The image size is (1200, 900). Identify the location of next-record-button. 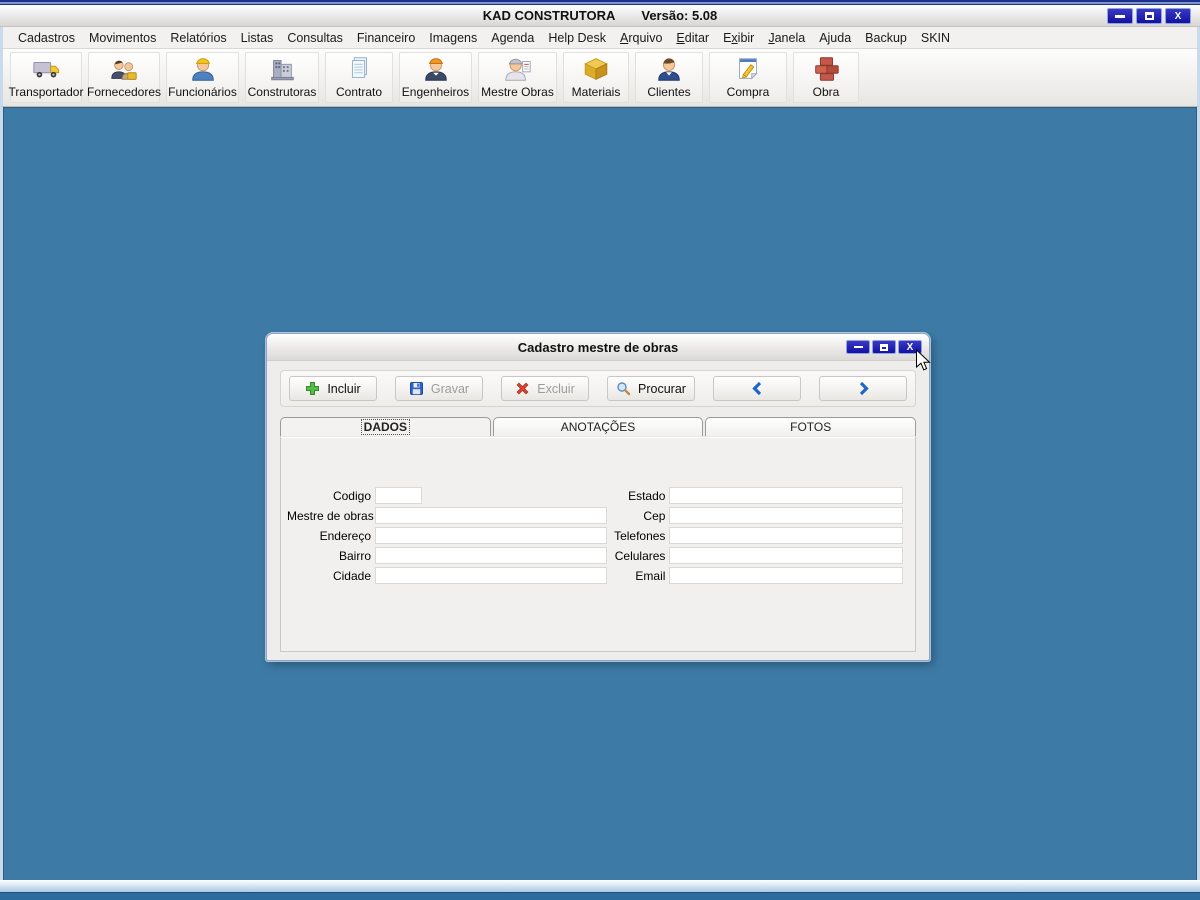
(863, 388).